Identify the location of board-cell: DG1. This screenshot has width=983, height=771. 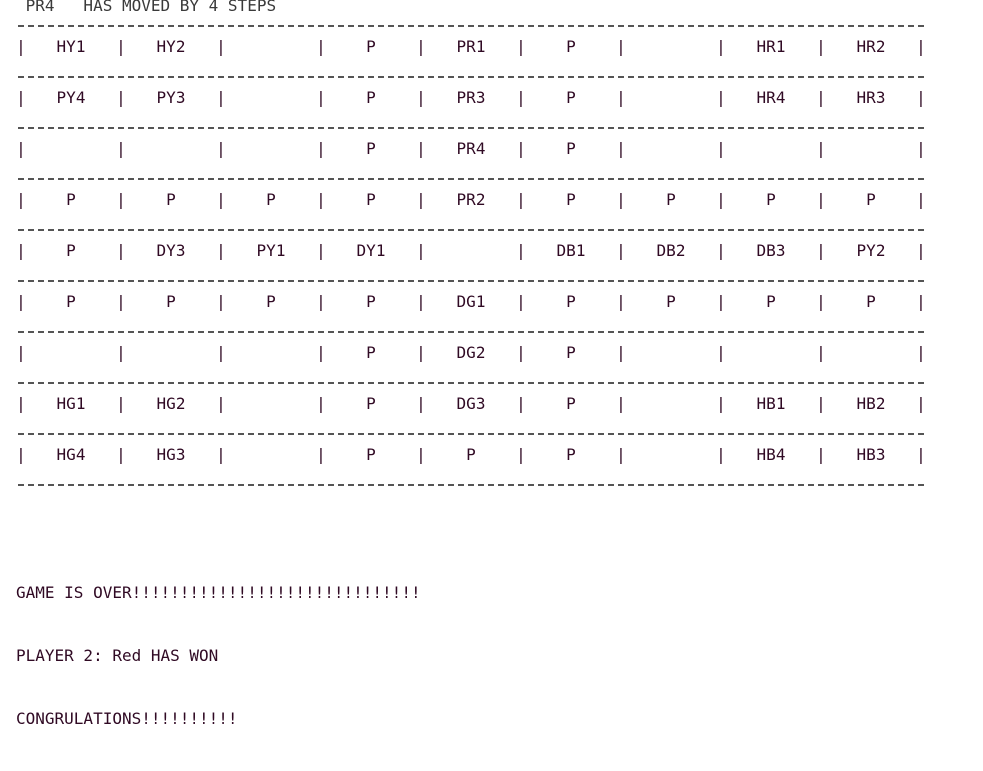
(471, 301).